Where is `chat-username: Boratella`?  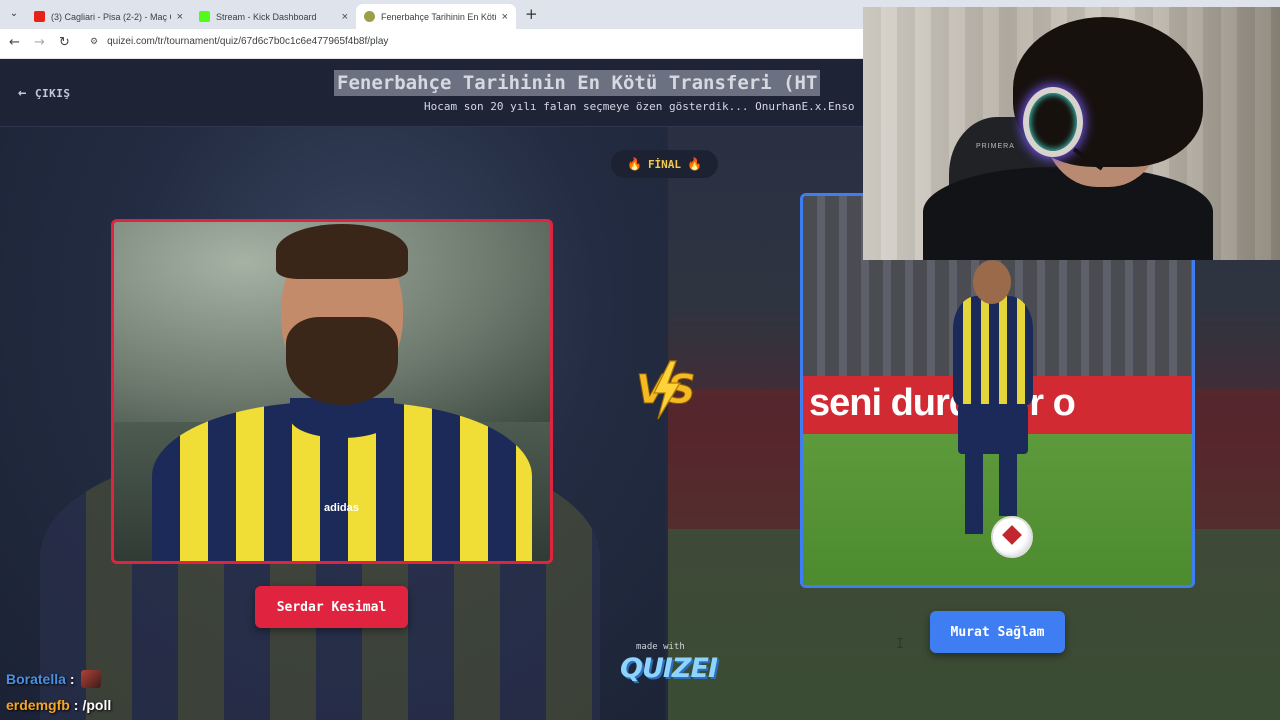 chat-username: Boratella is located at coordinates (36, 679).